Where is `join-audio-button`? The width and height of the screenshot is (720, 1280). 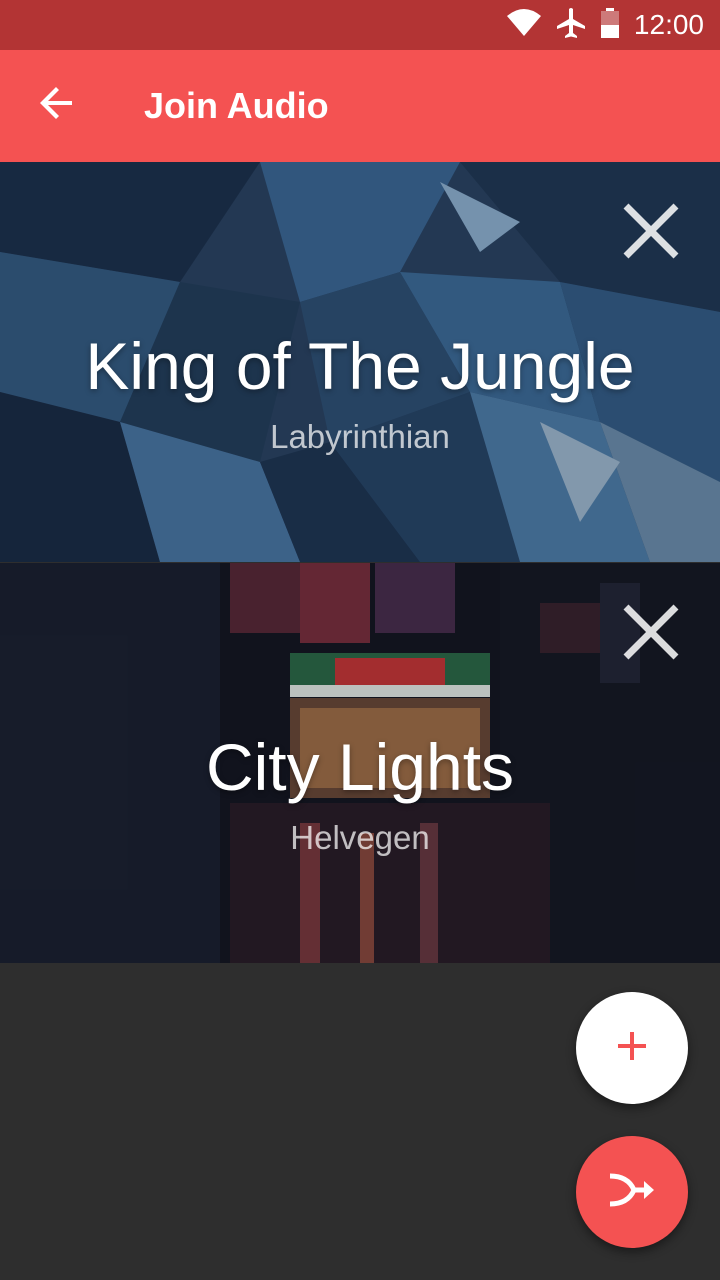 join-audio-button is located at coordinates (632, 1192).